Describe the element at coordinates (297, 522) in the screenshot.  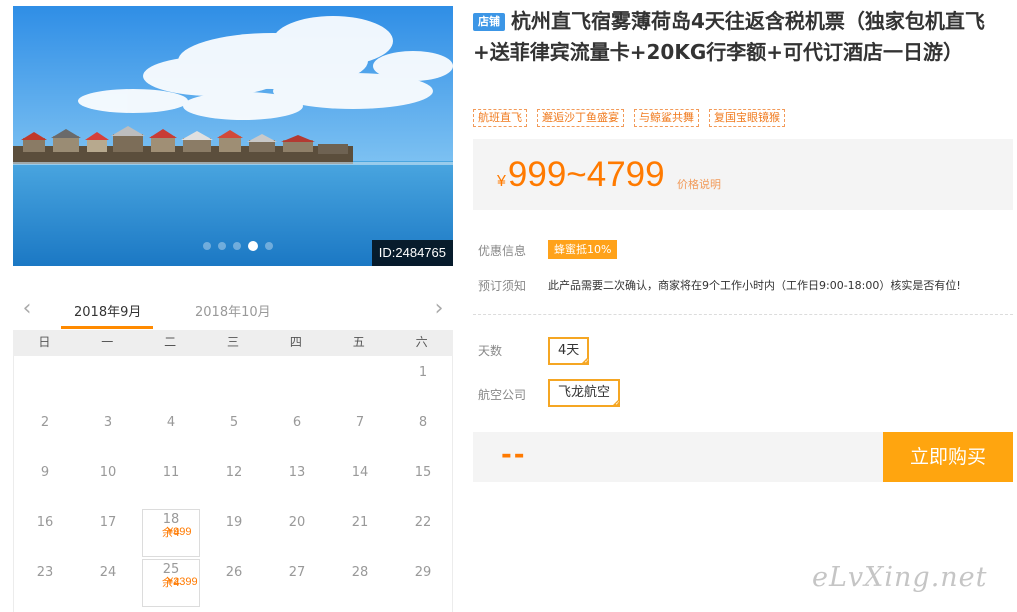
I see `day-number: 20` at that location.